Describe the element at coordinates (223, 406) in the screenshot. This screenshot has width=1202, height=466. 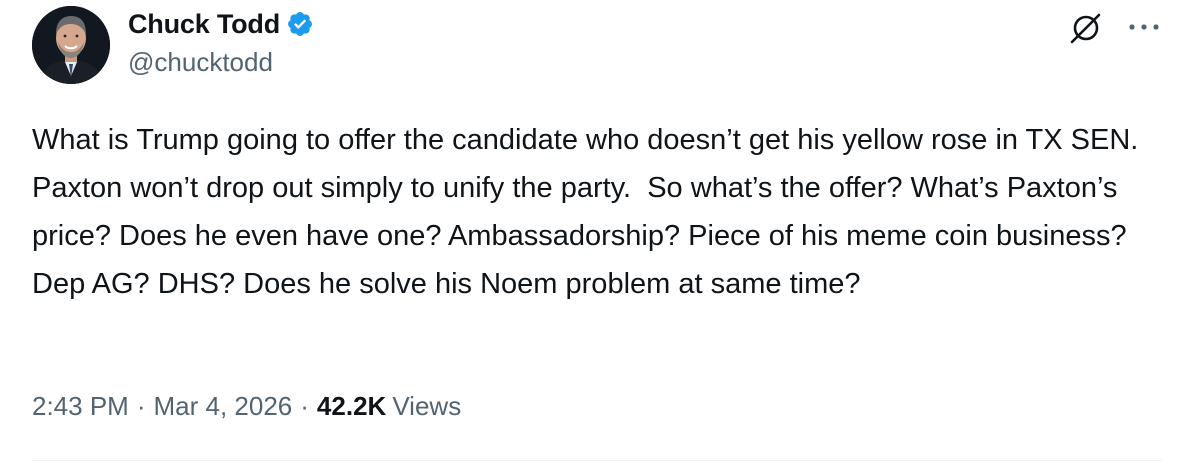
I see `tweet-date: Mar 4, 2026` at that location.